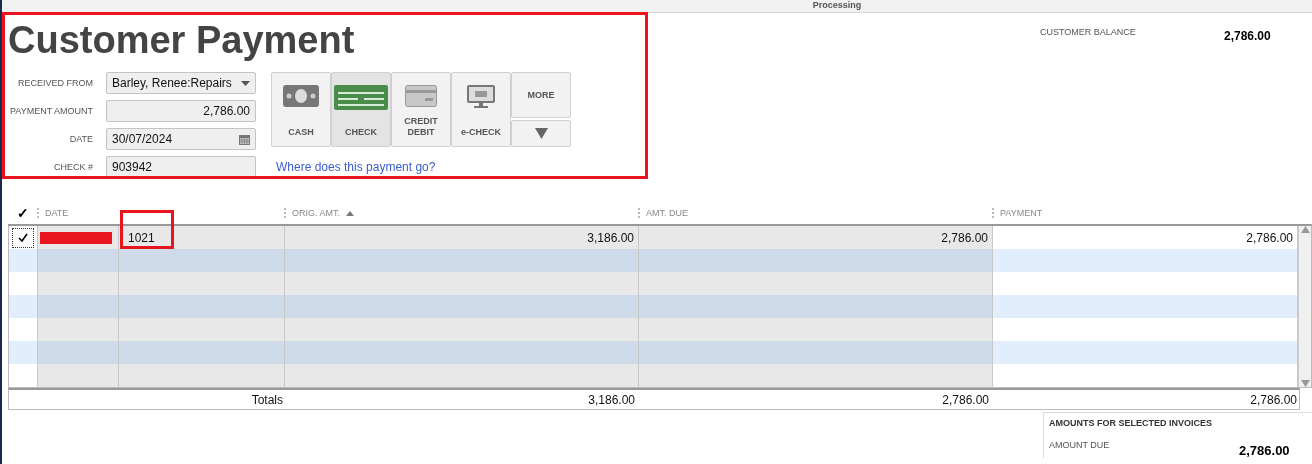  I want to click on totals-label: Totals, so click(267, 399).